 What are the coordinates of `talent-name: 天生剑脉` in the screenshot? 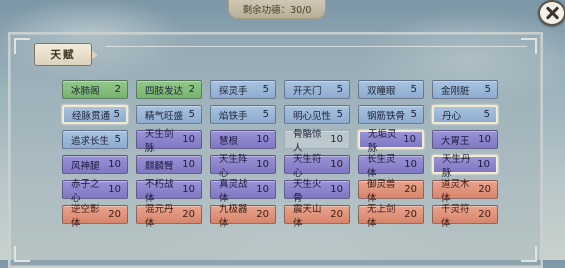 It's located at (159, 141).